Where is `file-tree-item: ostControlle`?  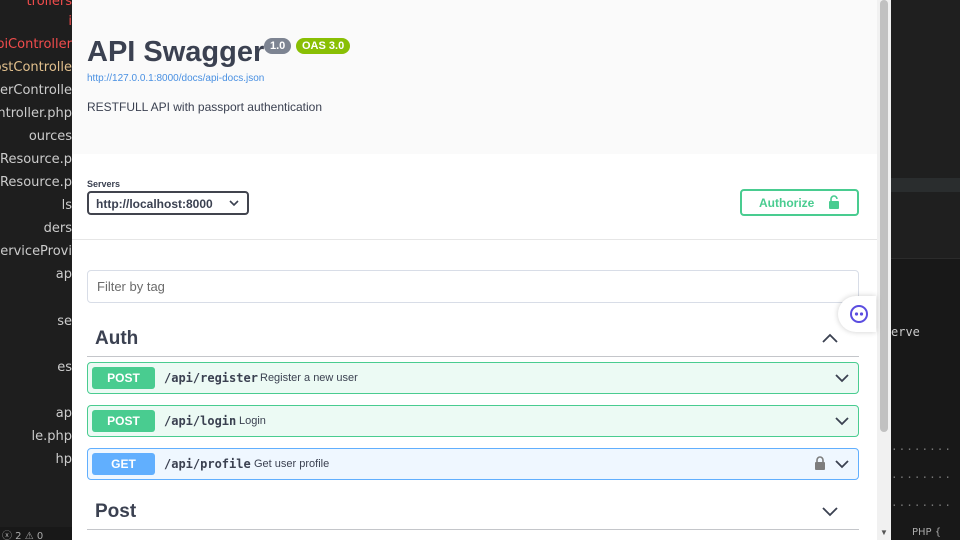
file-tree-item: ostControlle is located at coordinates (36, 67).